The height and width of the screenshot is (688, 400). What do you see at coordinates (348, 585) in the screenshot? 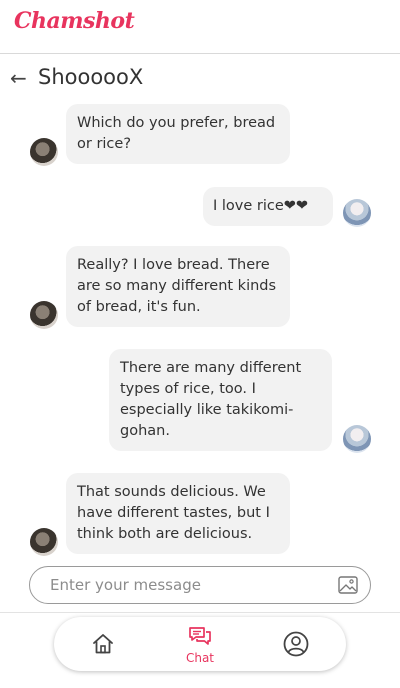
I see `image-icon` at bounding box center [348, 585].